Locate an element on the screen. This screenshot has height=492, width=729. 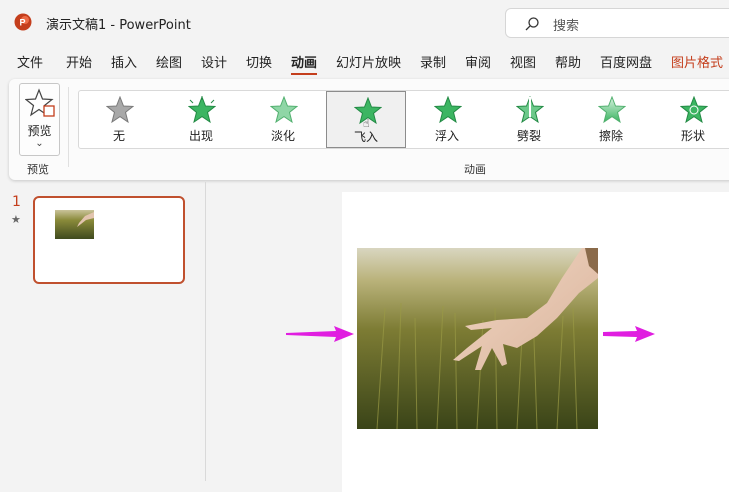
tab-home: 开始 is located at coordinates (79, 61).